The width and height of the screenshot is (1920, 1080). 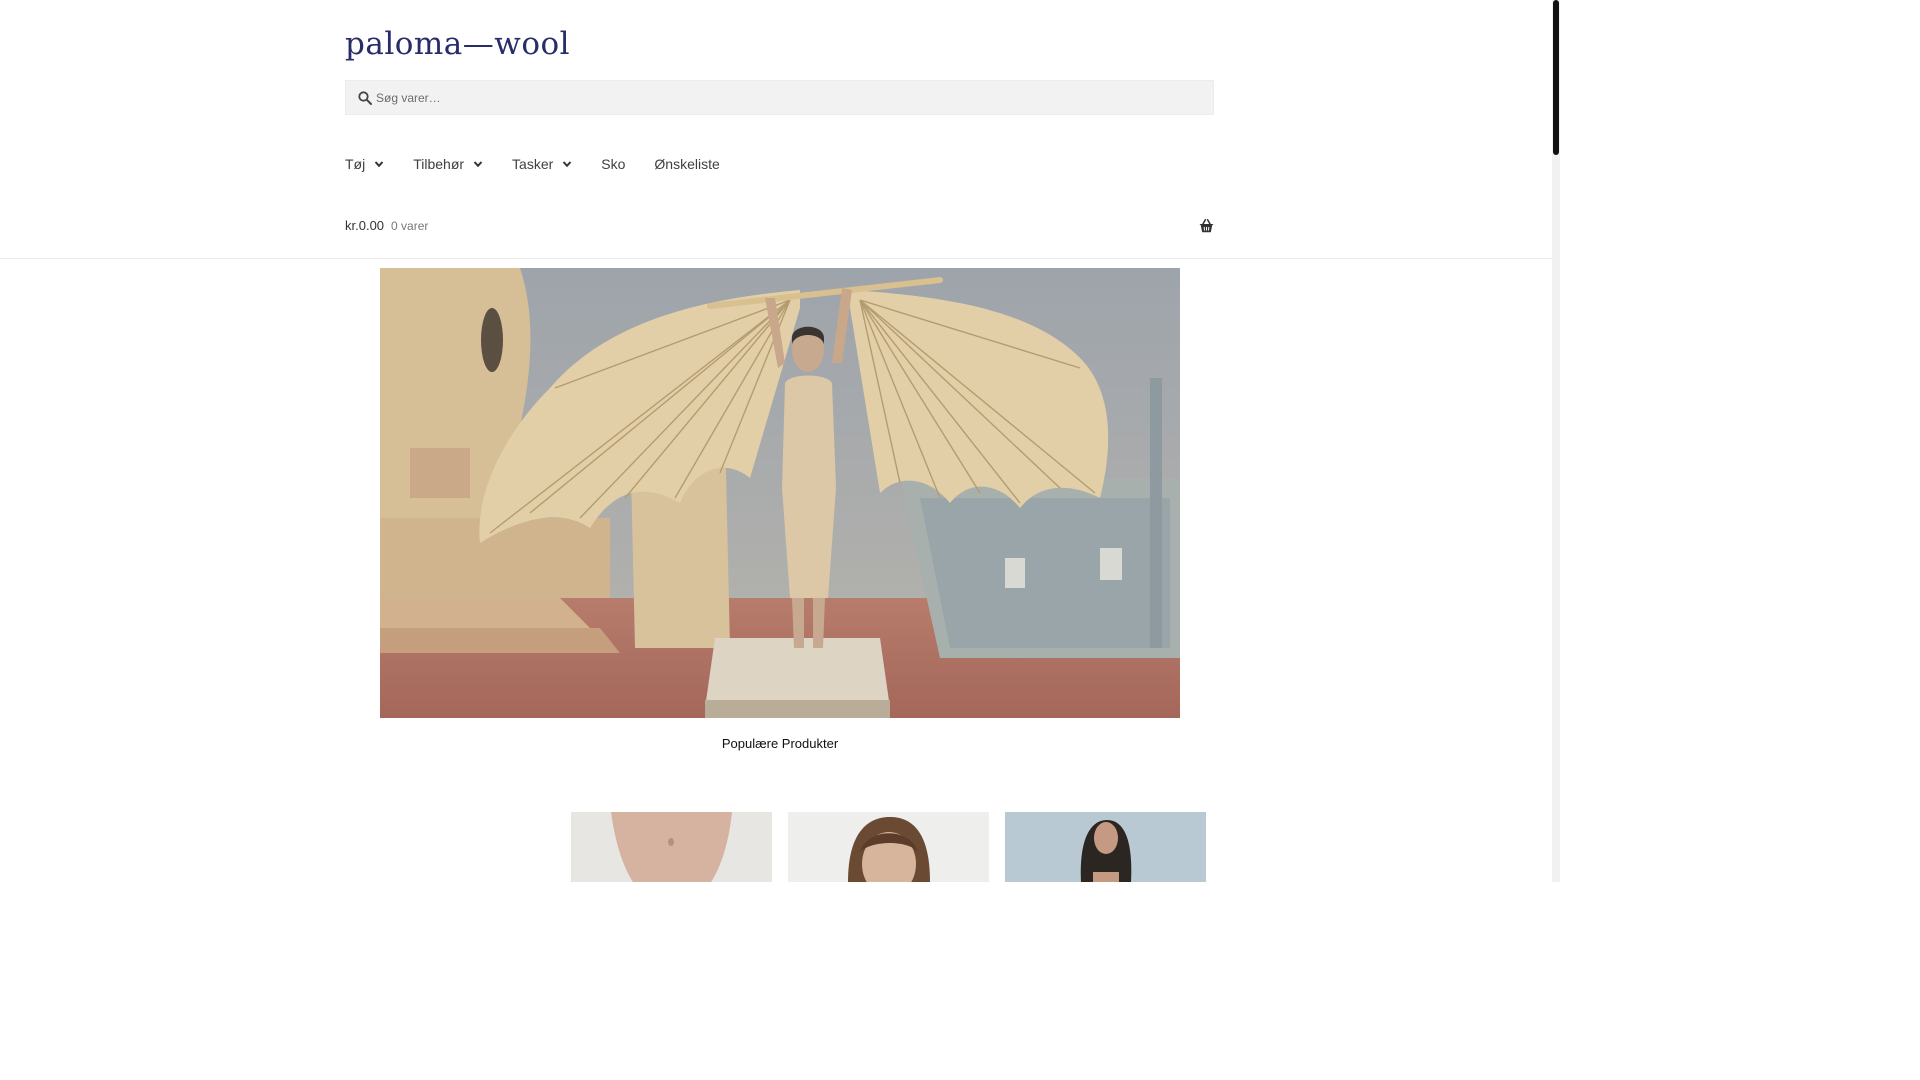 What do you see at coordinates (355, 164) in the screenshot?
I see `nav-item-label: Tøj` at bounding box center [355, 164].